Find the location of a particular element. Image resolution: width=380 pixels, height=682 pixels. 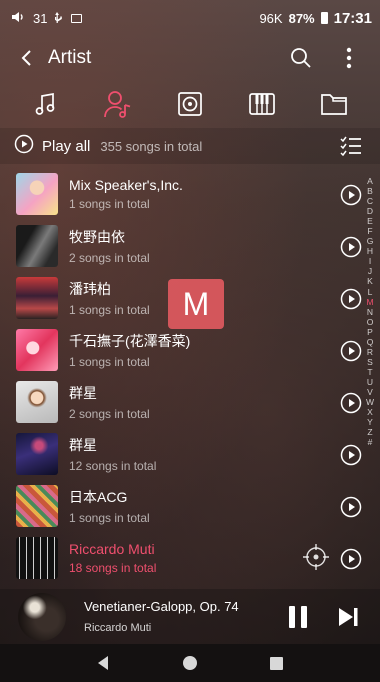

tab-folders is located at coordinates (334, 104).